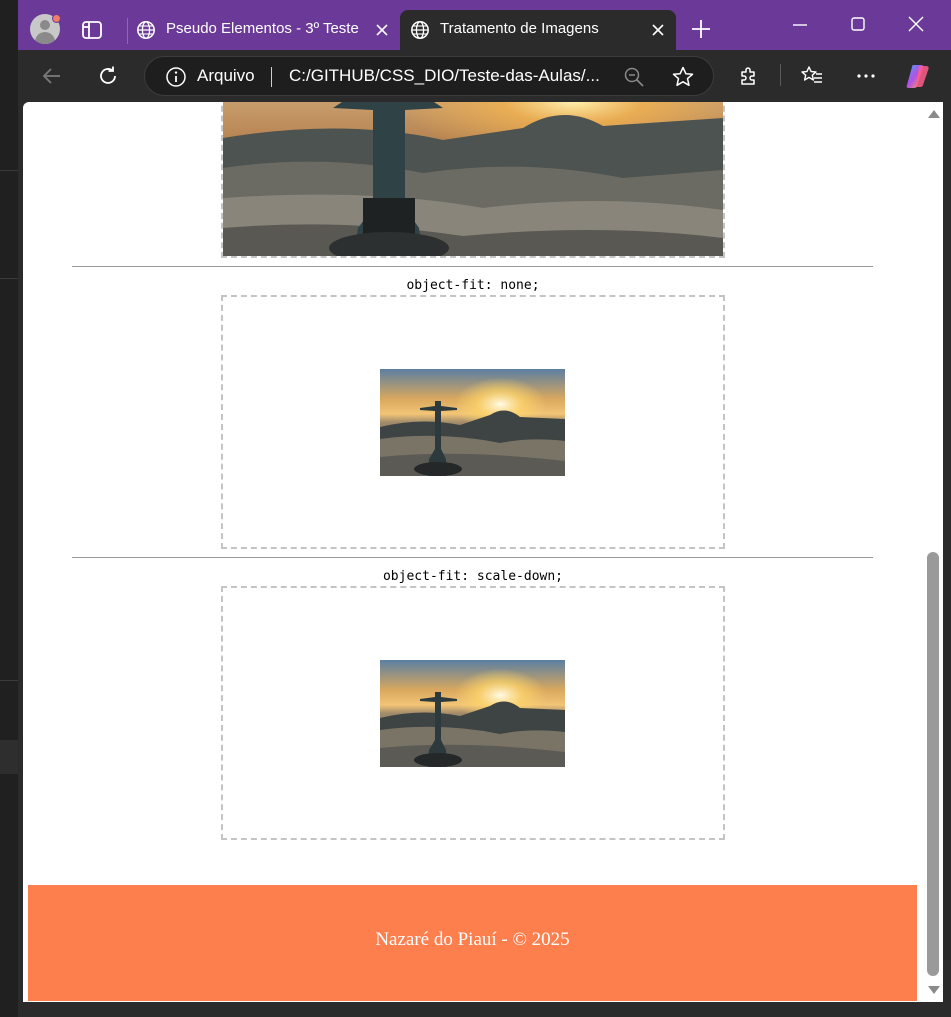  What do you see at coordinates (933, 764) in the screenshot?
I see `scrollbar-thumb` at bounding box center [933, 764].